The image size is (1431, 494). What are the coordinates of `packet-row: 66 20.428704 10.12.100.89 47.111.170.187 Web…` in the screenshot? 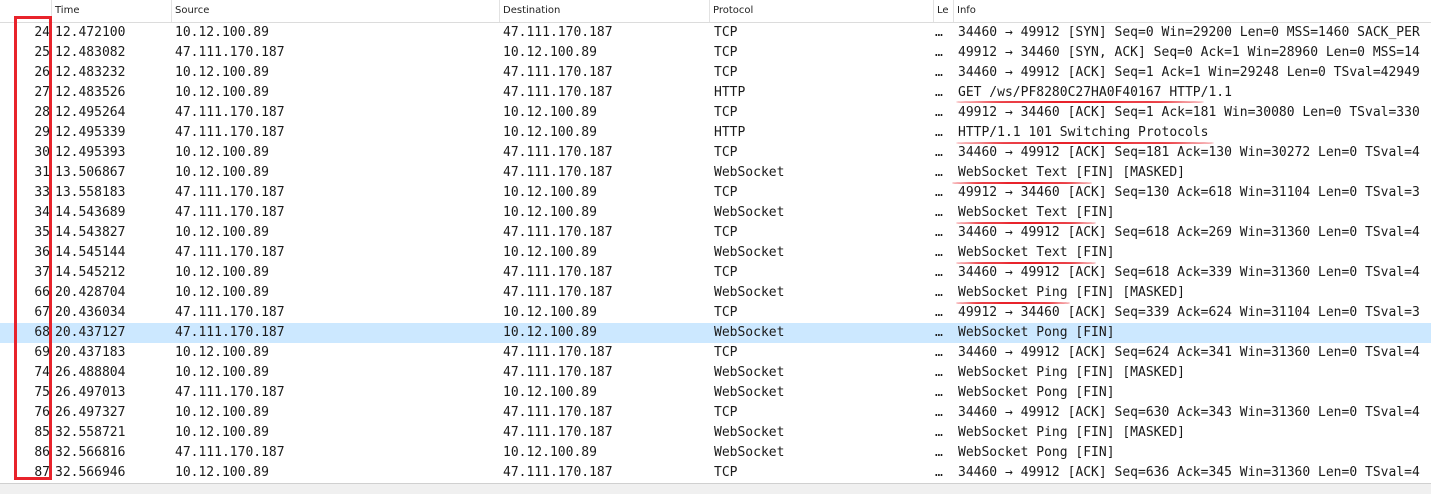 It's located at (715, 293).